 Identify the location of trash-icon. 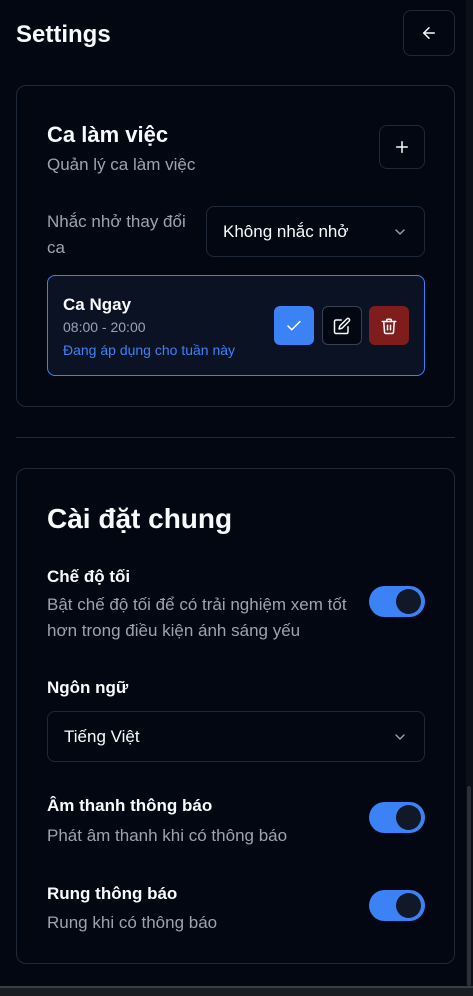
(389, 326).